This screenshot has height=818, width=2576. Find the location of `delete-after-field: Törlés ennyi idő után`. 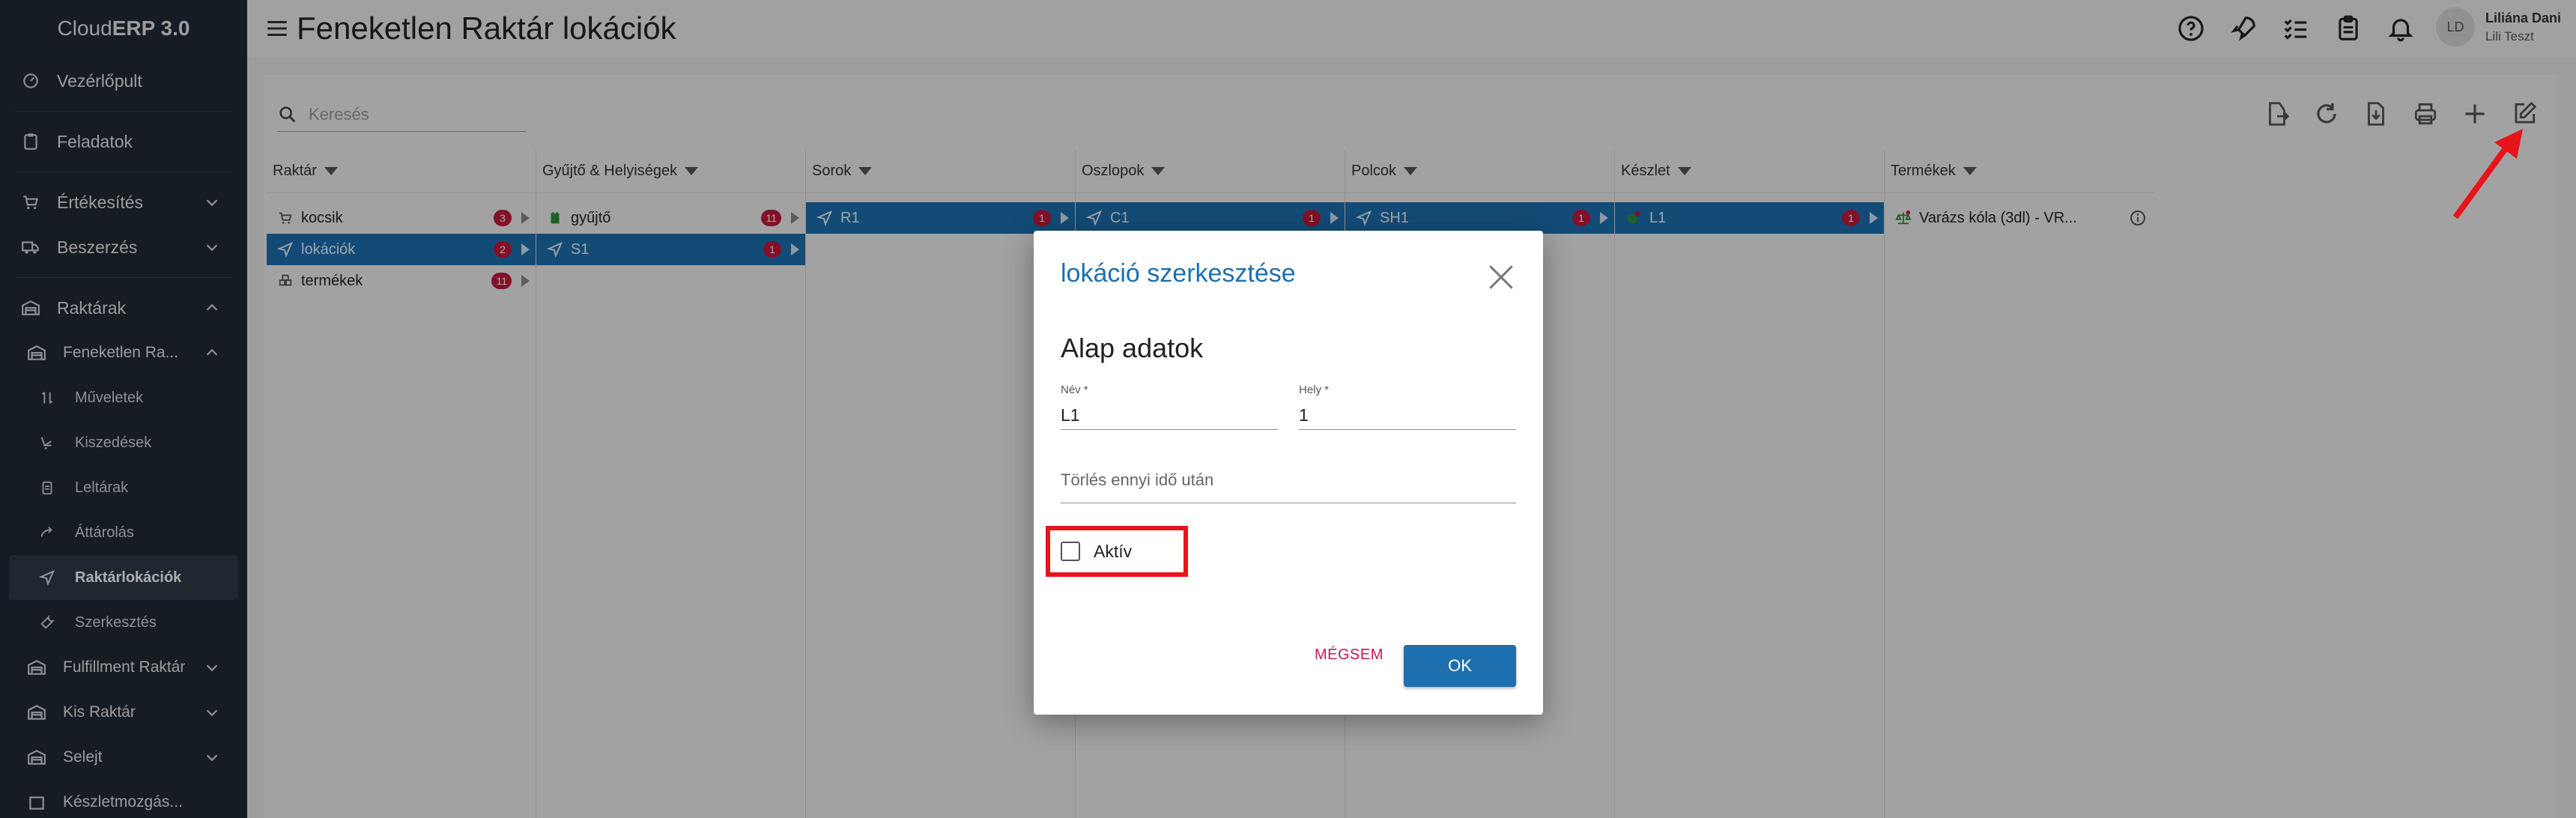

delete-after-field: Törlés ennyi idő után is located at coordinates (1288, 479).